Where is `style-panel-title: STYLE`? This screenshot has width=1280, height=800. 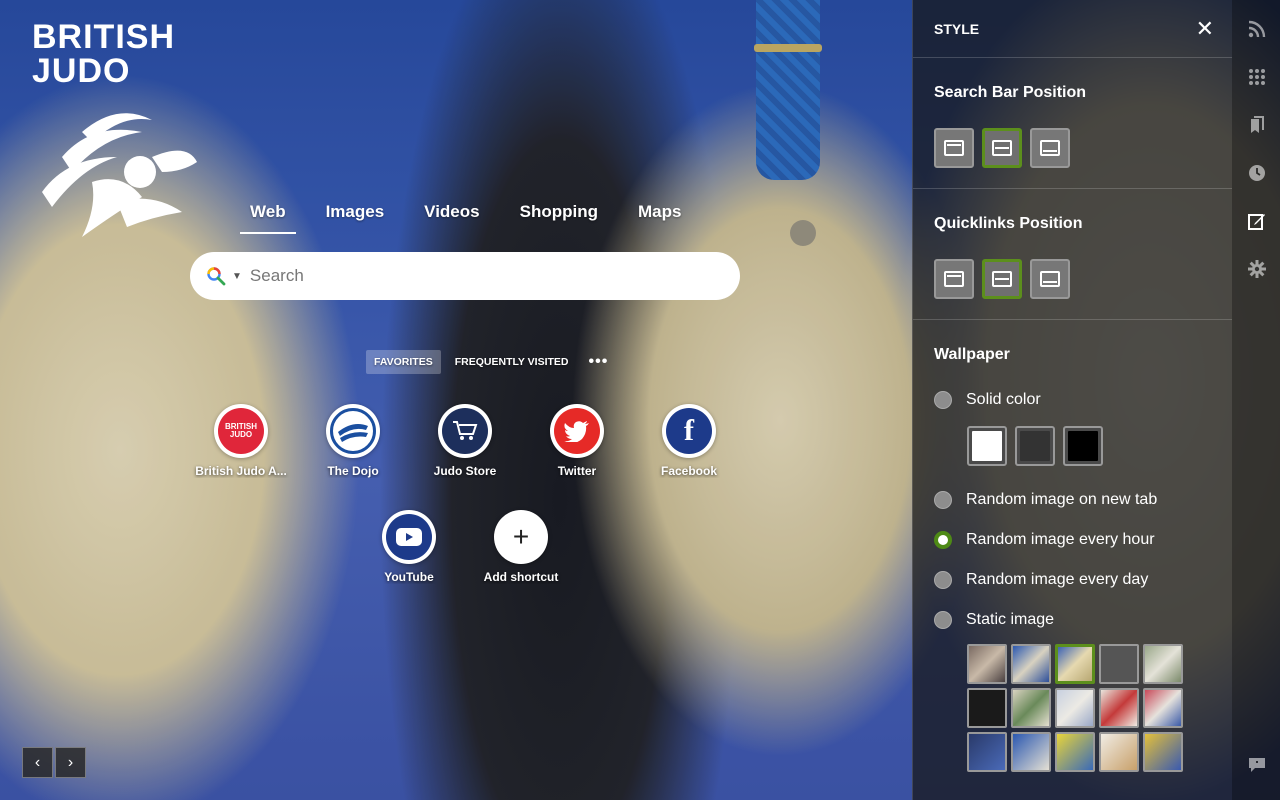 style-panel-title: STYLE is located at coordinates (957, 28).